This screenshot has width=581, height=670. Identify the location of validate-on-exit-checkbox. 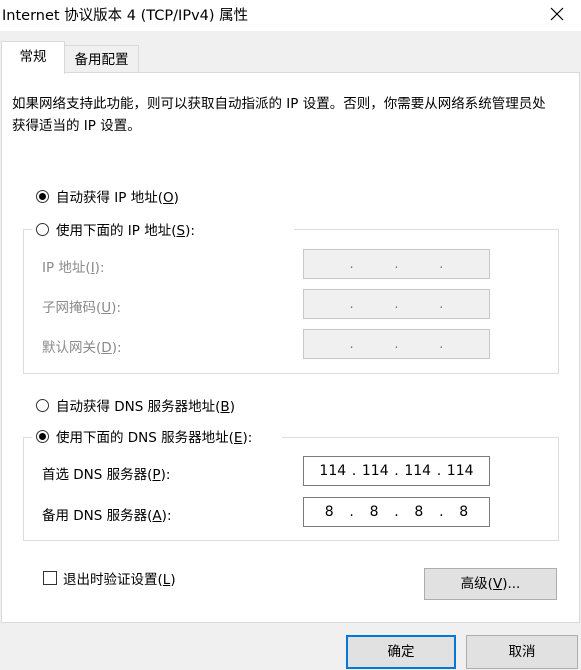
(50, 578).